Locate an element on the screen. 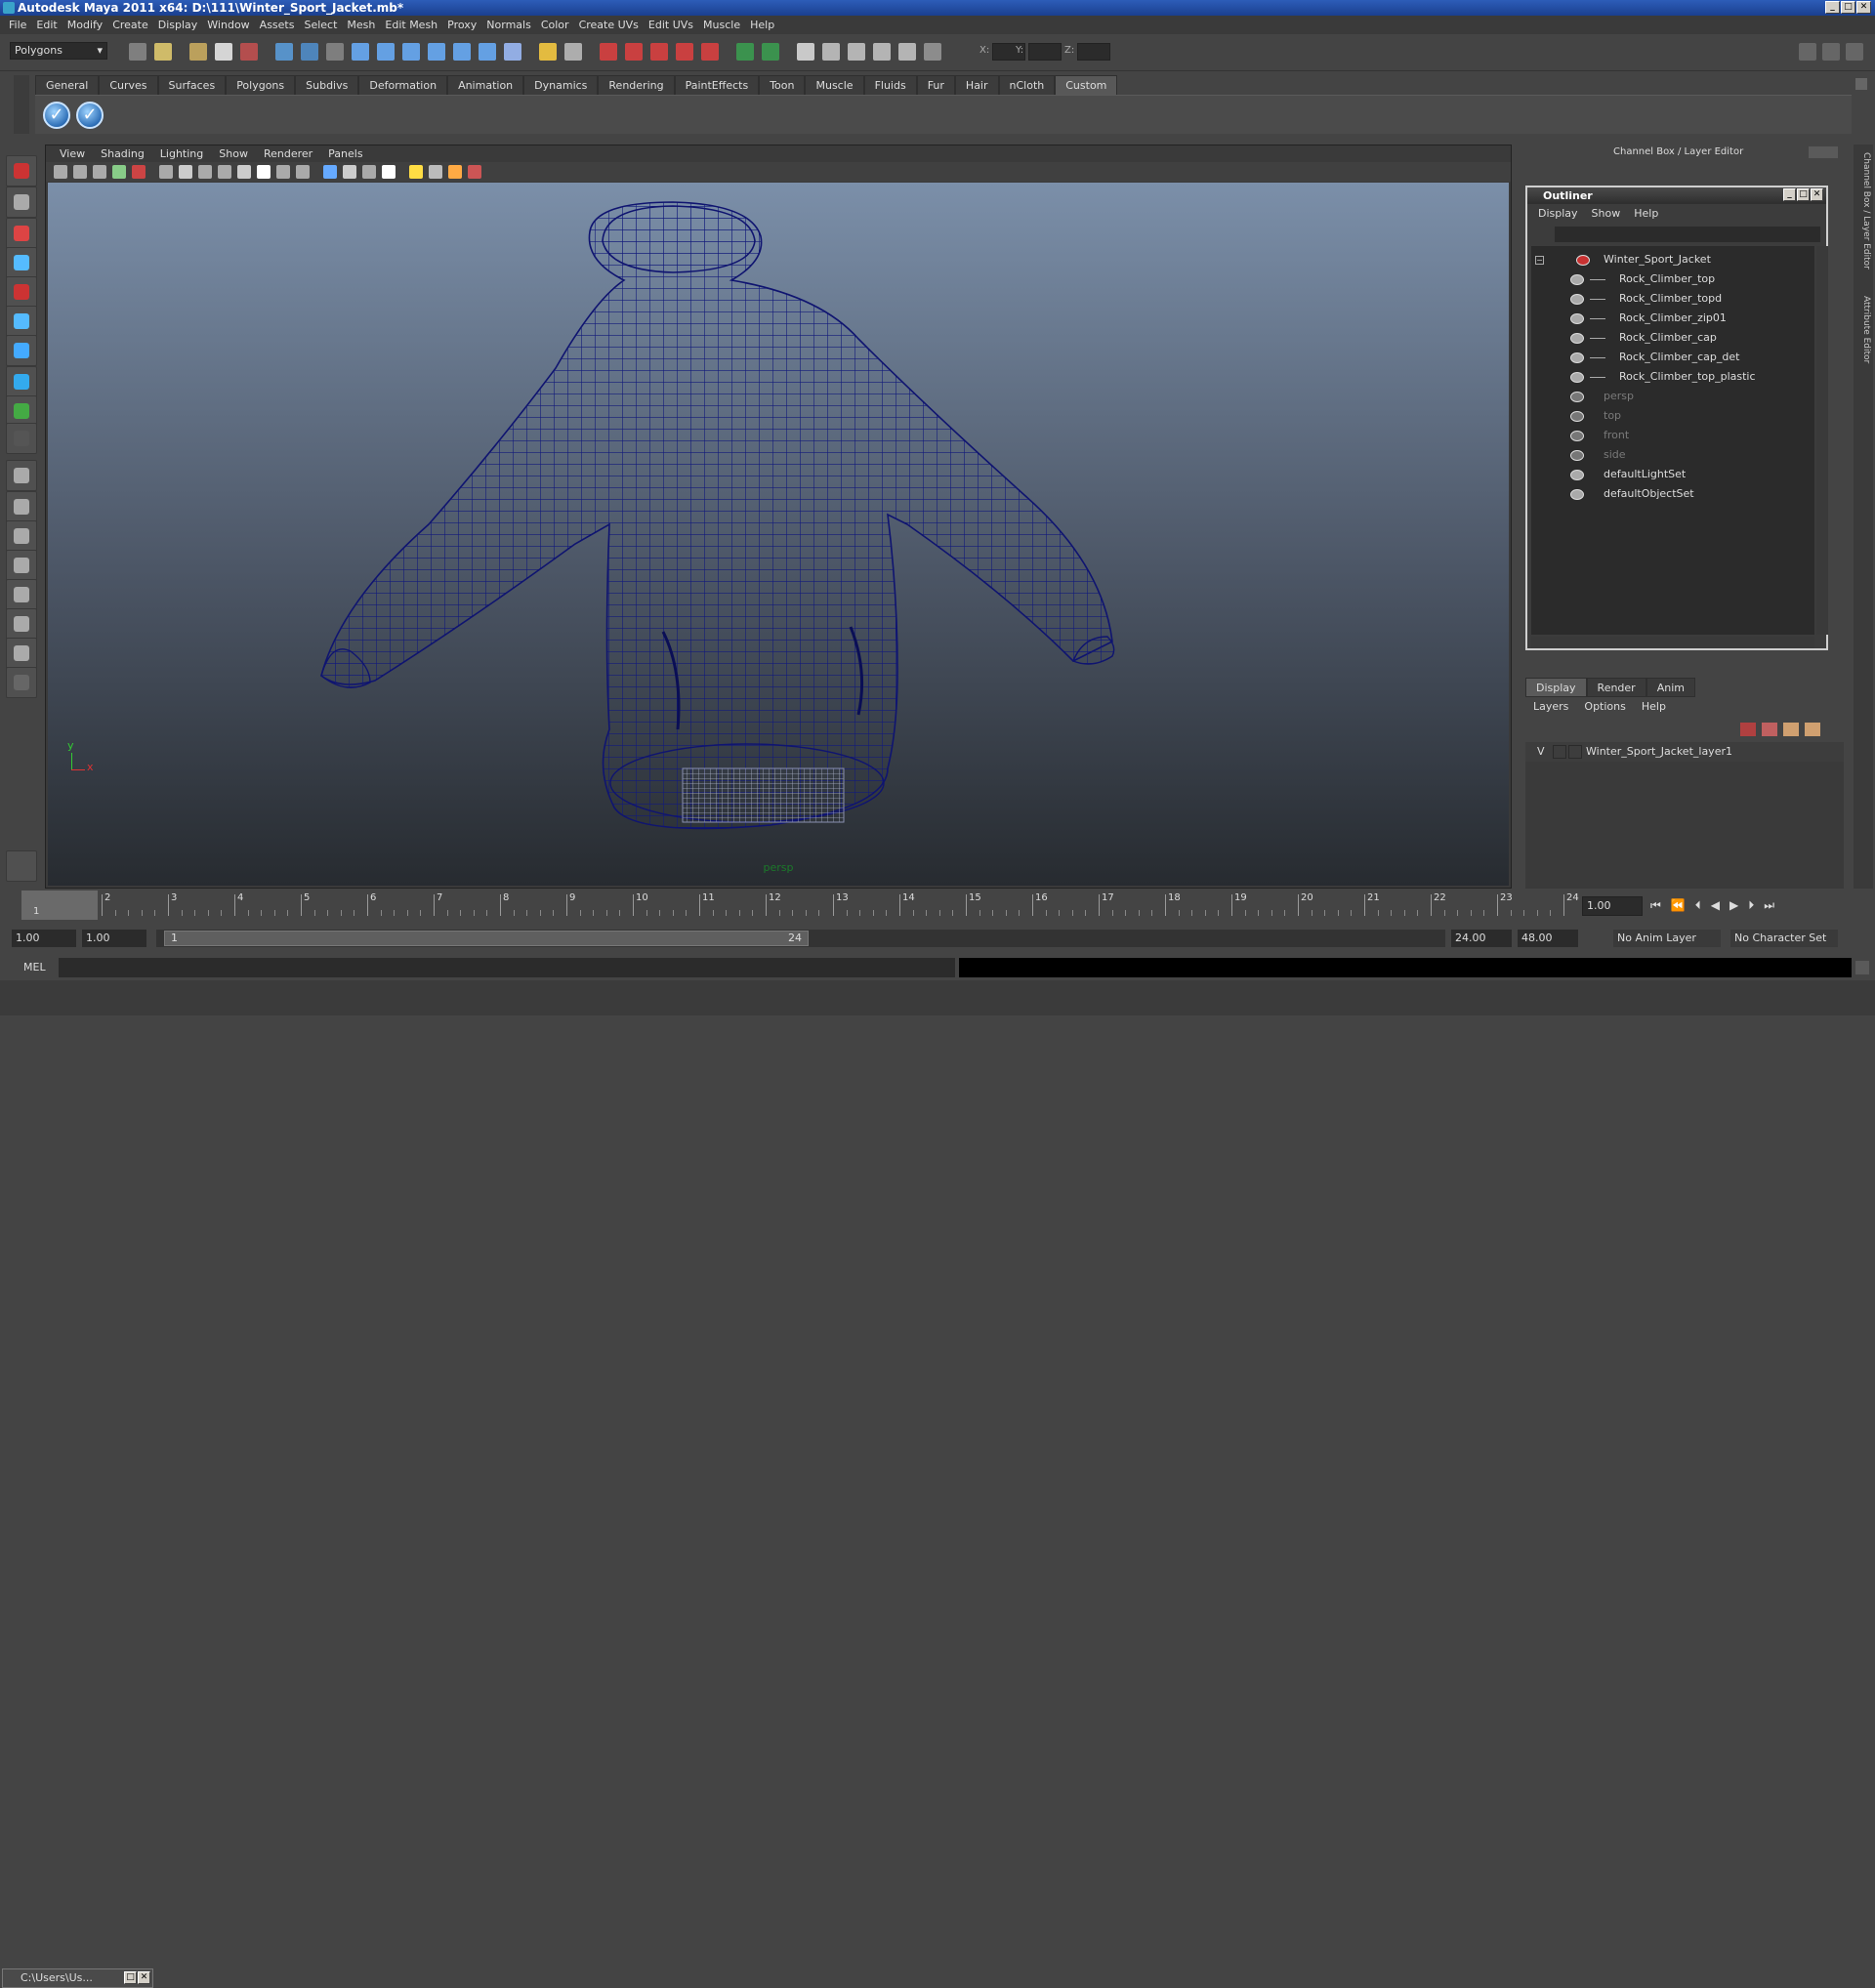 The image size is (1875, 1988). viewport-menu-panels: Panels is located at coordinates (345, 153).